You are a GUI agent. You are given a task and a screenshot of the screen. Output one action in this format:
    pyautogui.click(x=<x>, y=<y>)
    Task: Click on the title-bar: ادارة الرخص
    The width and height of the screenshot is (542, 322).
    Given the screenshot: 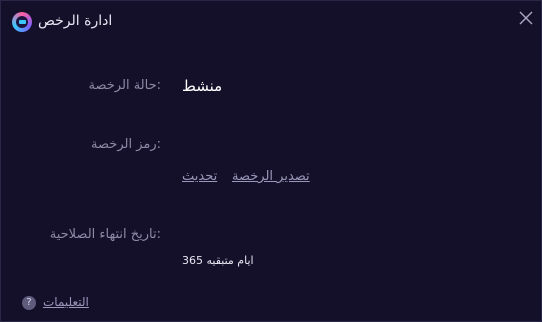 What is the action you would take?
    pyautogui.click(x=271, y=21)
    